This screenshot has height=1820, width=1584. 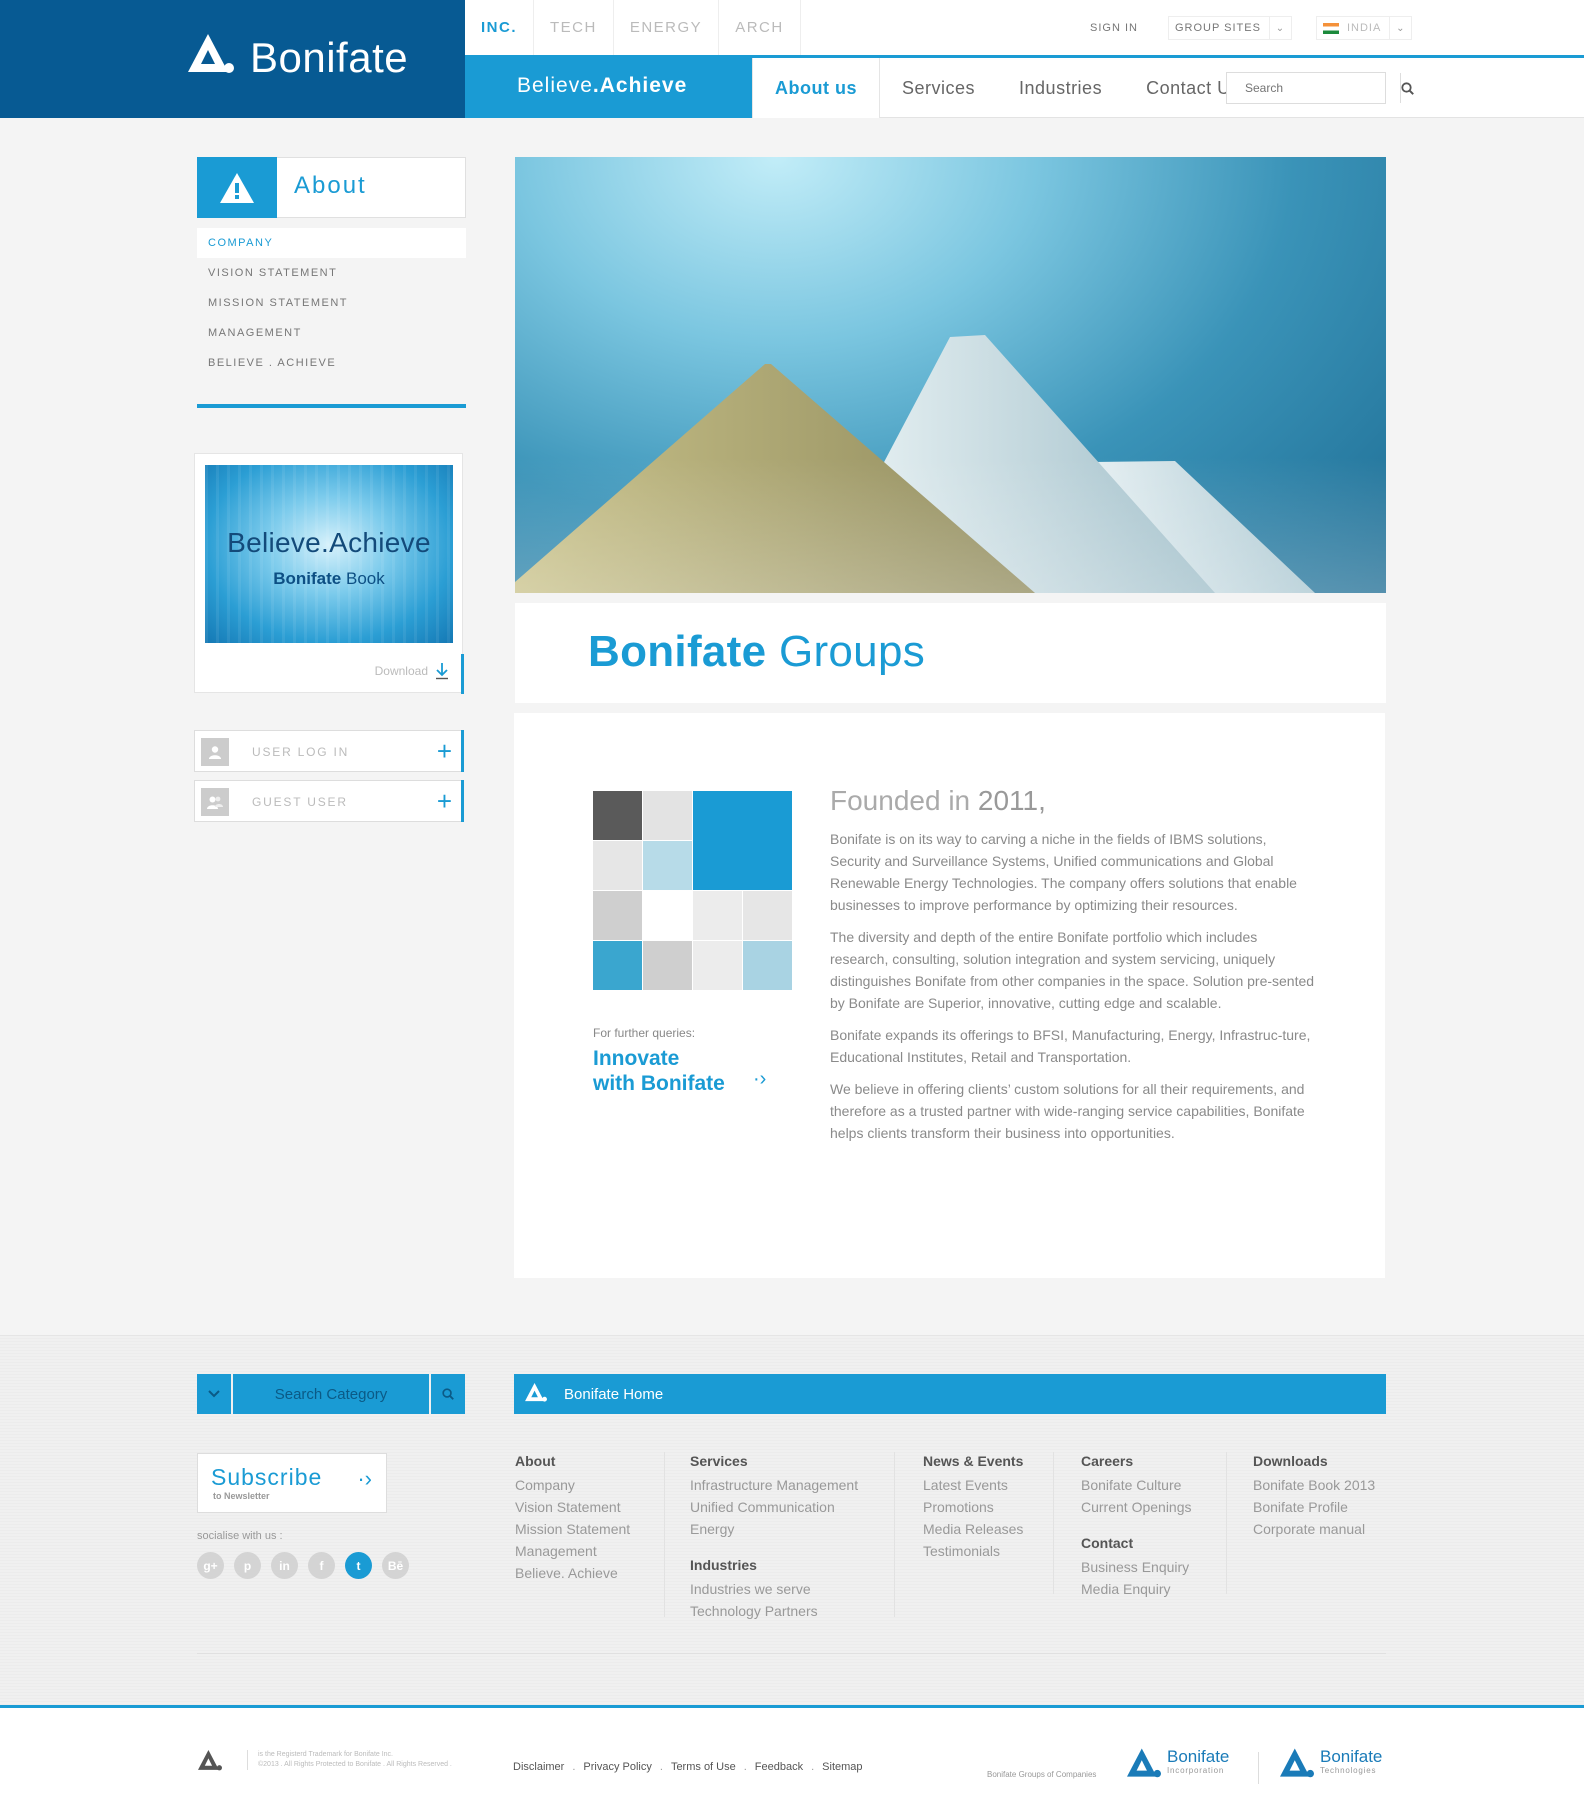 What do you see at coordinates (667, 27) in the screenshot?
I see `subsite-tab-energy: ENERGY` at bounding box center [667, 27].